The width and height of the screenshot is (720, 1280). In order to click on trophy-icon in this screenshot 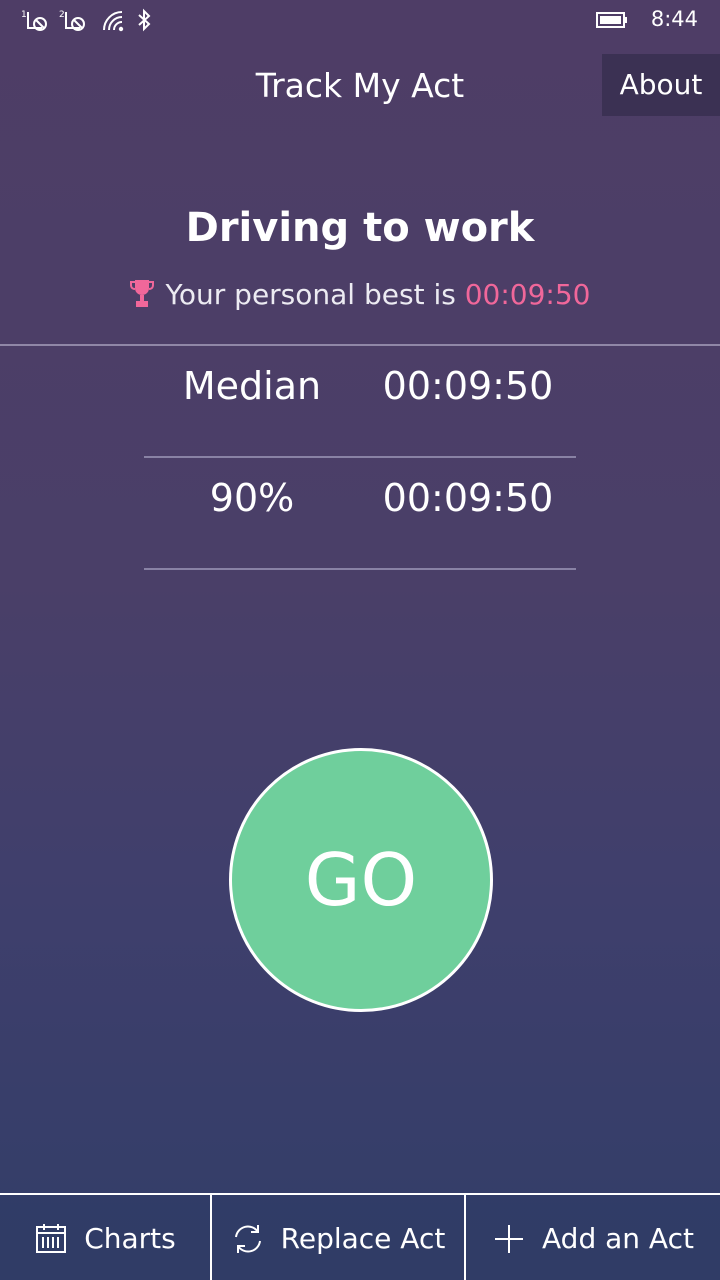, I will do `click(141, 293)`.